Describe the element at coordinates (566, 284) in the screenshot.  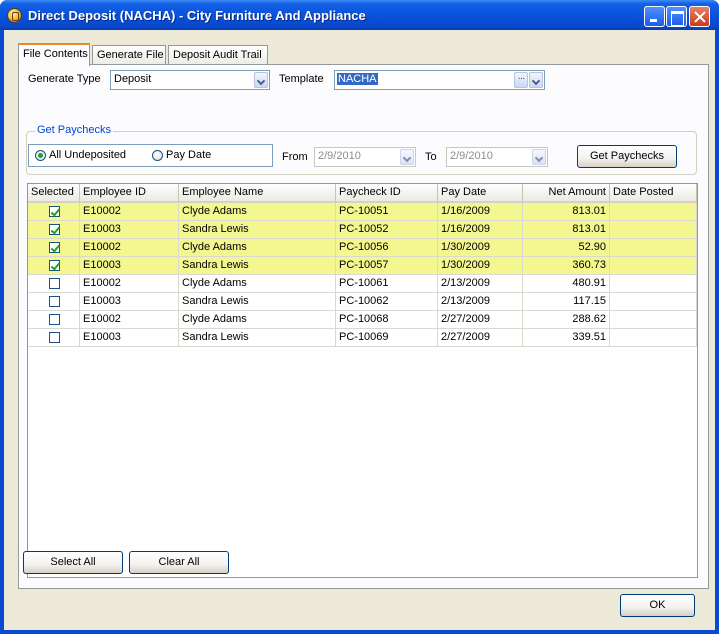
I see `net-amount-cell: 480.91` at that location.